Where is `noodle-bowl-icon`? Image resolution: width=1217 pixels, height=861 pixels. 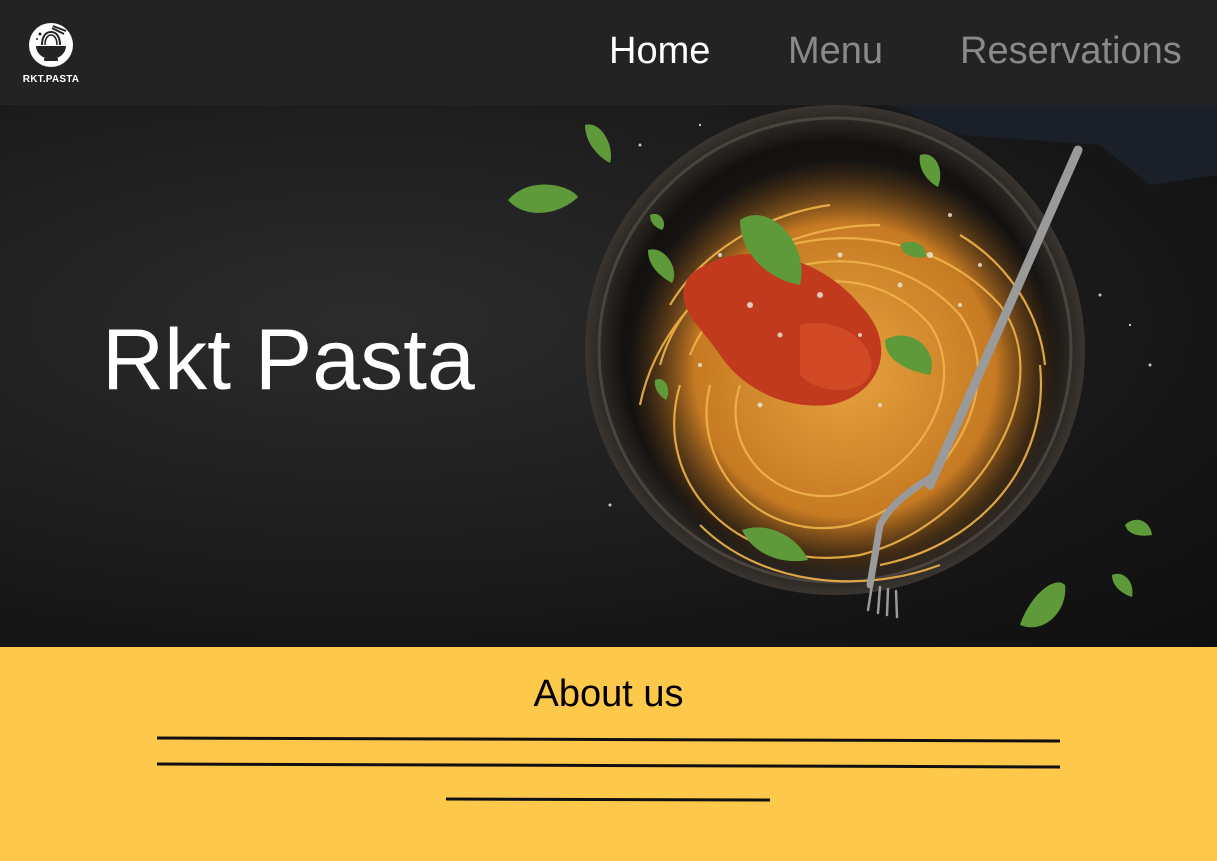
noodle-bowl-icon is located at coordinates (51, 45).